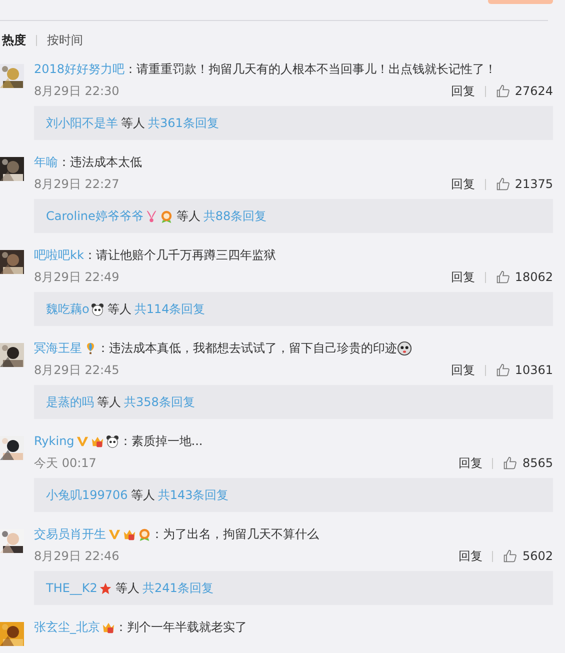  I want to click on user-name: 交易员肖开生, so click(70, 534).